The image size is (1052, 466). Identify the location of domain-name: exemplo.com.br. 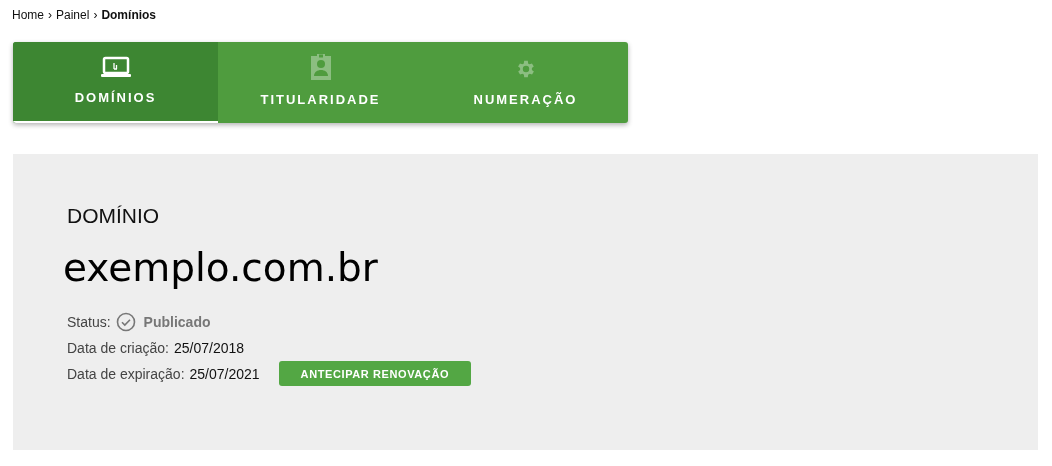
(221, 267).